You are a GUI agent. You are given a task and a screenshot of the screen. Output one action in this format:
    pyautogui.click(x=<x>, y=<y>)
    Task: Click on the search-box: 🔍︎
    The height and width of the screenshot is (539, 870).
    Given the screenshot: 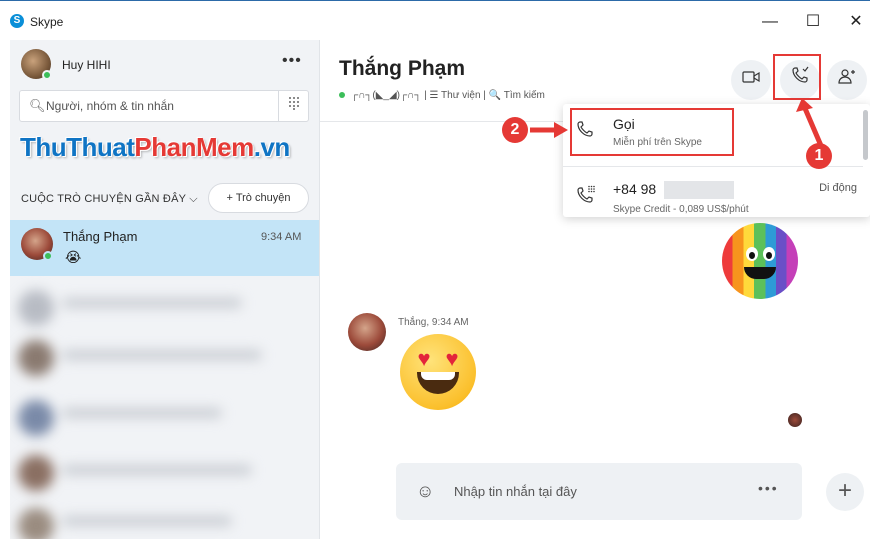 What is the action you would take?
    pyautogui.click(x=164, y=106)
    